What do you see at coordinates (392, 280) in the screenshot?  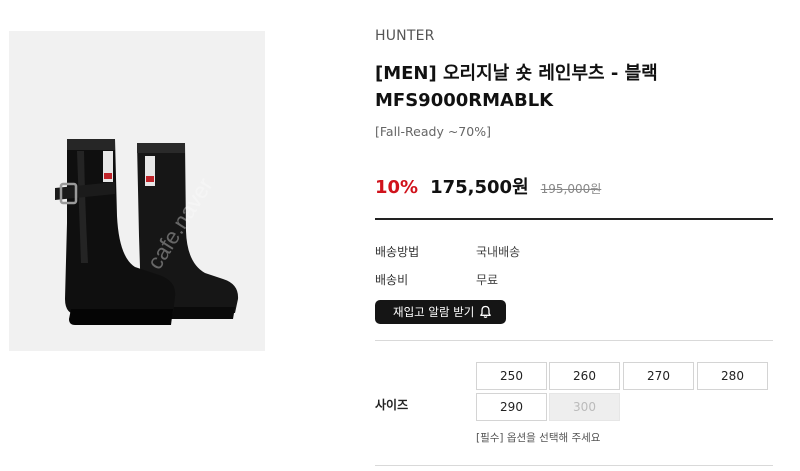 I see `shipping-fee-label: 배송비` at bounding box center [392, 280].